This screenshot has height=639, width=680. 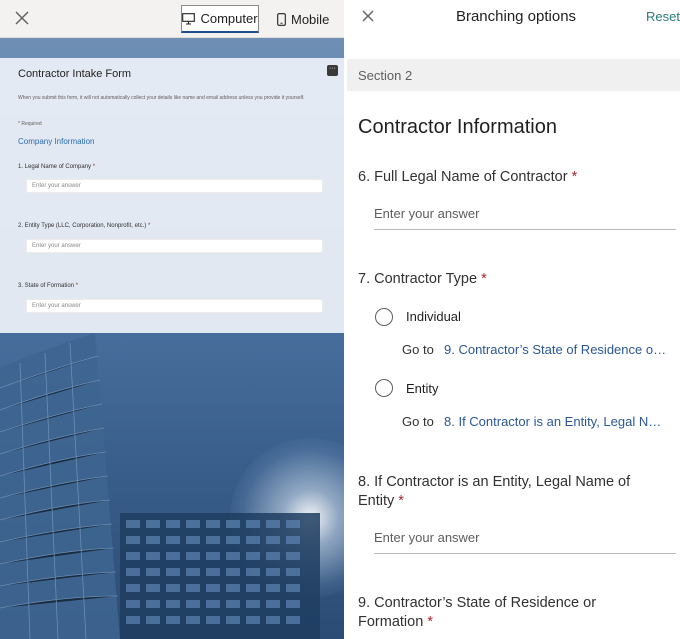 What do you see at coordinates (281, 19) in the screenshot?
I see `phone-icon` at bounding box center [281, 19].